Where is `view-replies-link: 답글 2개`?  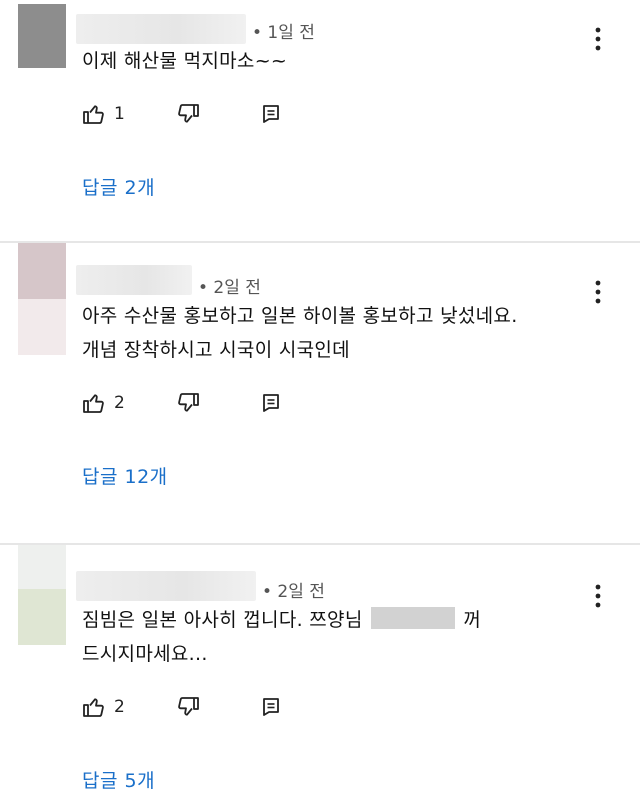 view-replies-link: 답글 2개 is located at coordinates (118, 186).